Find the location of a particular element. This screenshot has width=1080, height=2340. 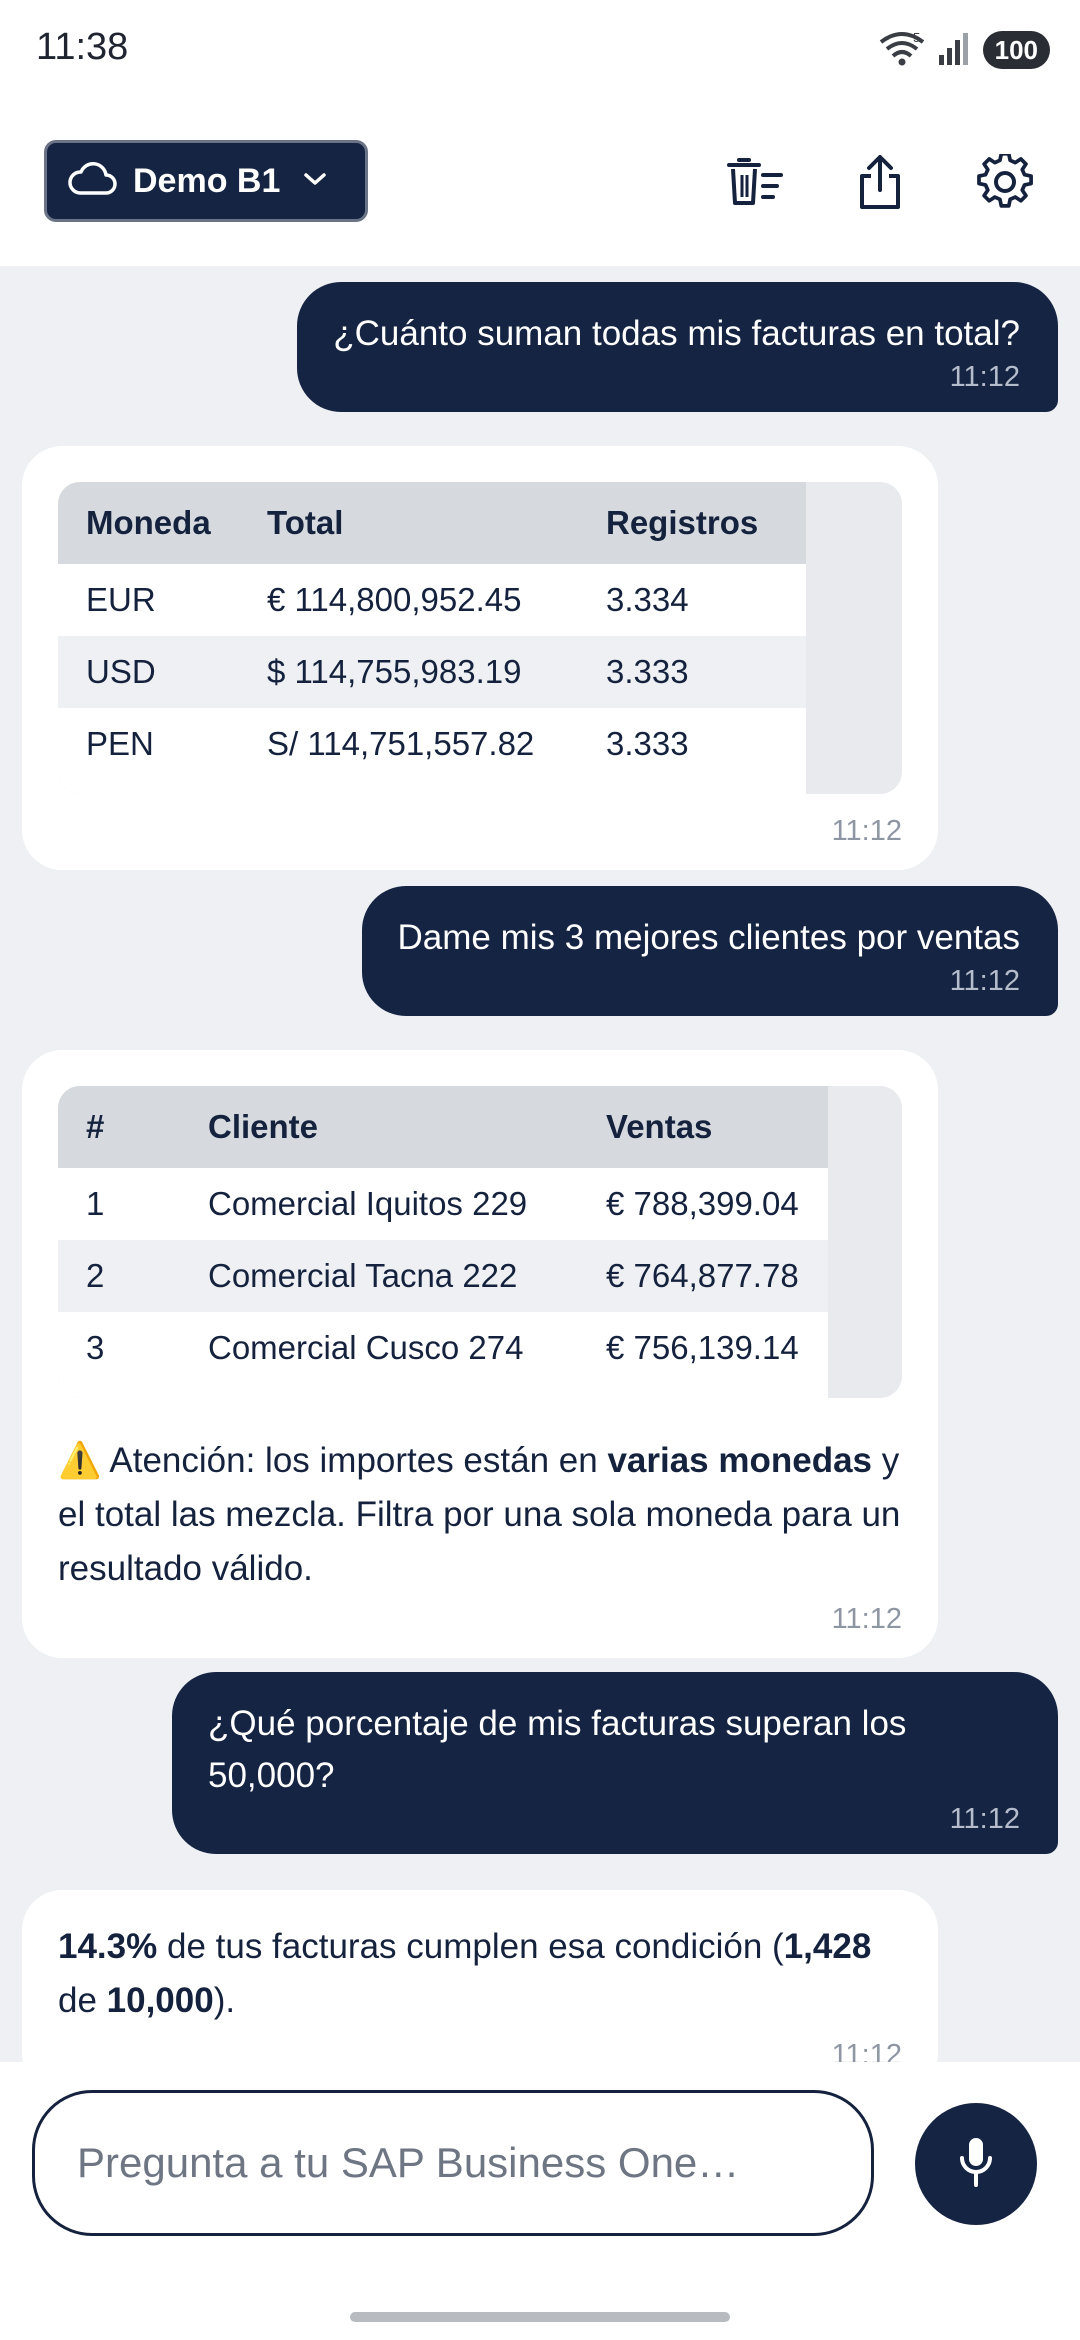

column-header: Cliente is located at coordinates (379, 1127).